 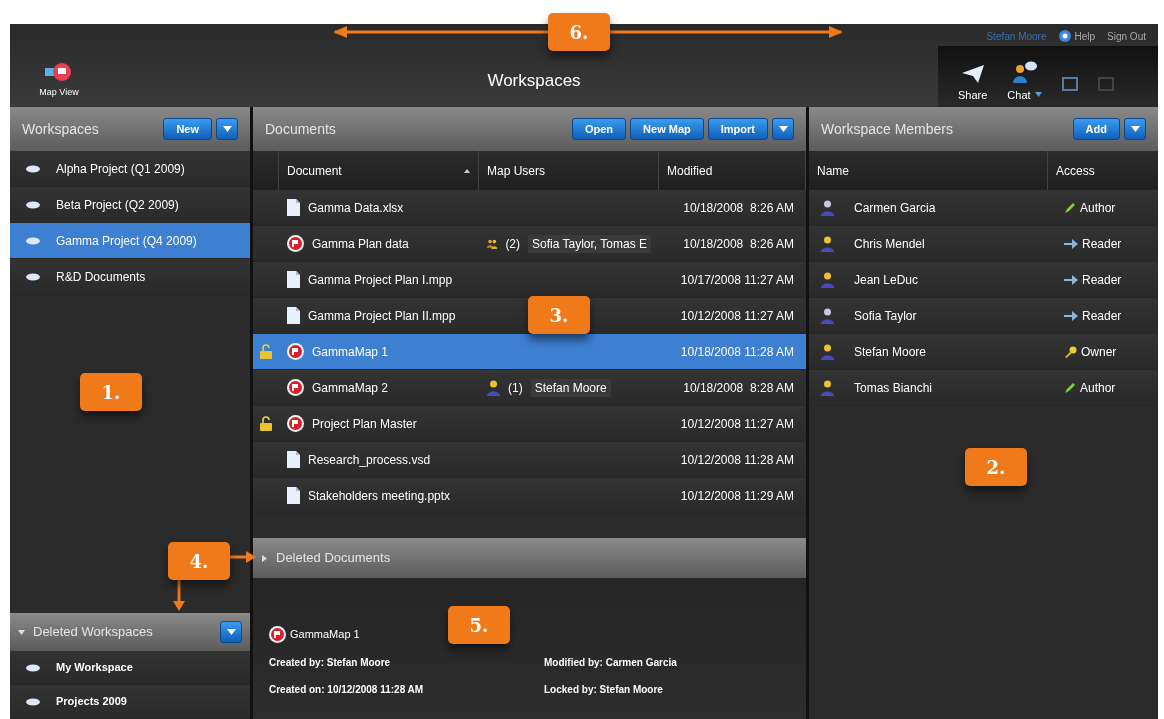 What do you see at coordinates (529, 388) in the screenshot?
I see `table-row: GammaMap 2 (1) Stefan Moore 10/18/2008 8:28 AM` at bounding box center [529, 388].